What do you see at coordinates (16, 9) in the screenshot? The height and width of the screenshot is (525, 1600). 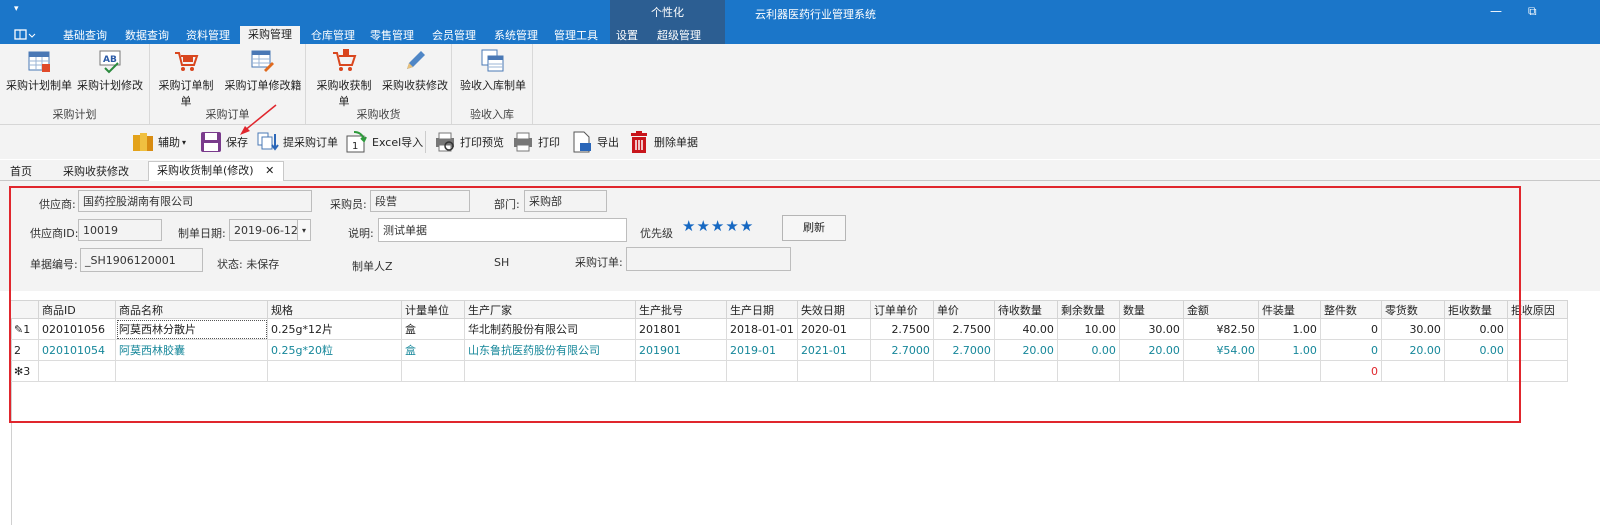 I see `quick-access-icon: ▾` at bounding box center [16, 9].